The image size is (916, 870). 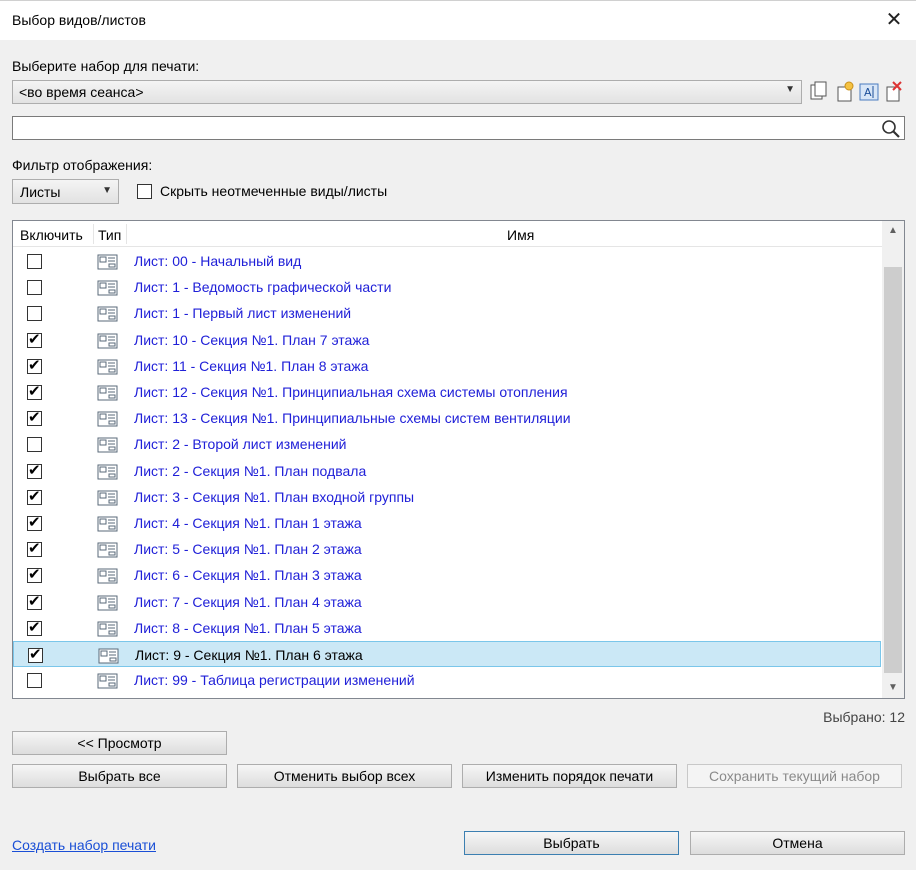 What do you see at coordinates (571, 843) in the screenshot?
I see `ok-button: Выбрать` at bounding box center [571, 843].